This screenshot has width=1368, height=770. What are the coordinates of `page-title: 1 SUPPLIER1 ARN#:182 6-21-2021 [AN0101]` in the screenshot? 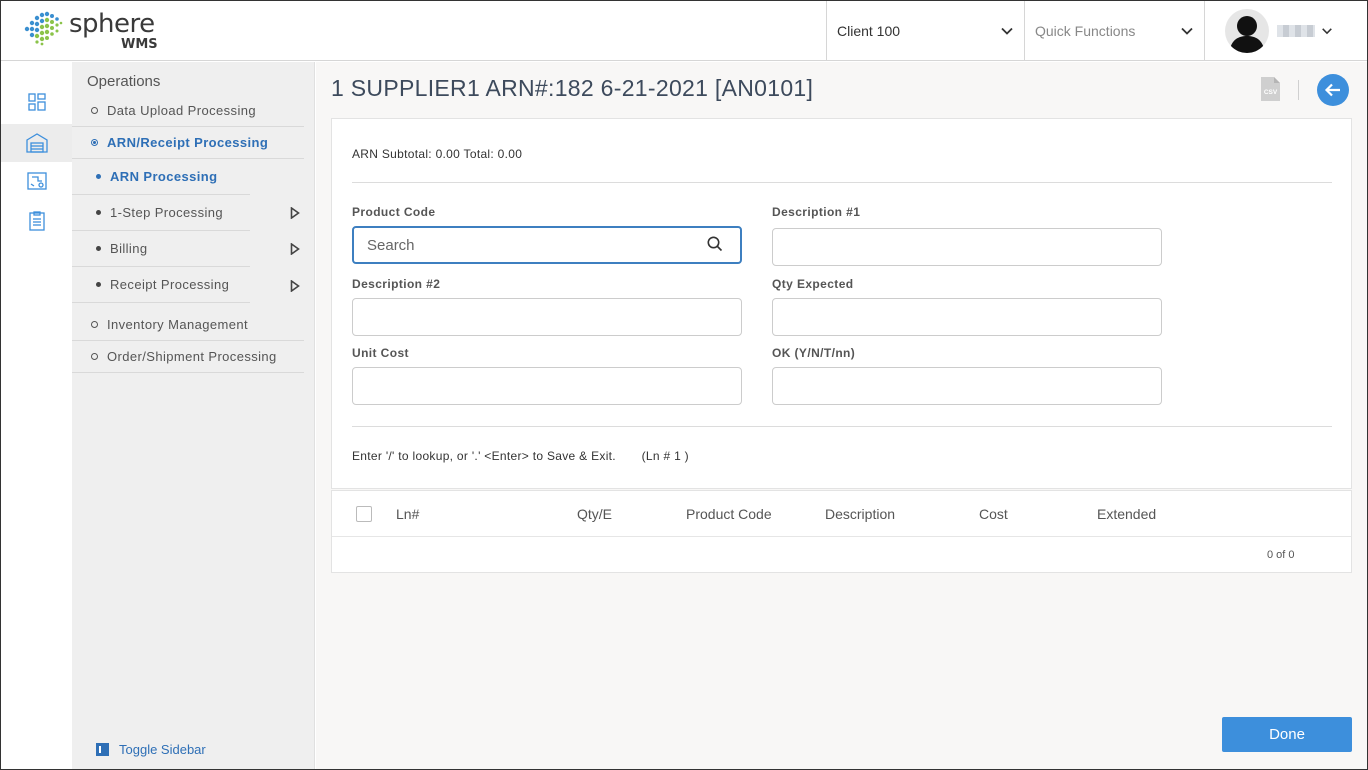 It's located at (572, 88).